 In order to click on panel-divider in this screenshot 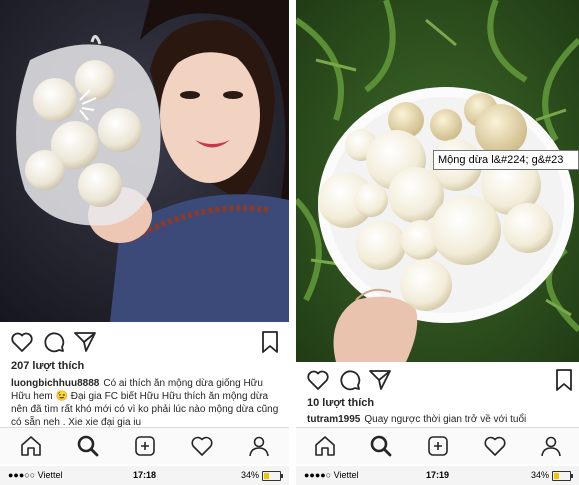, I will do `click(292, 242)`.